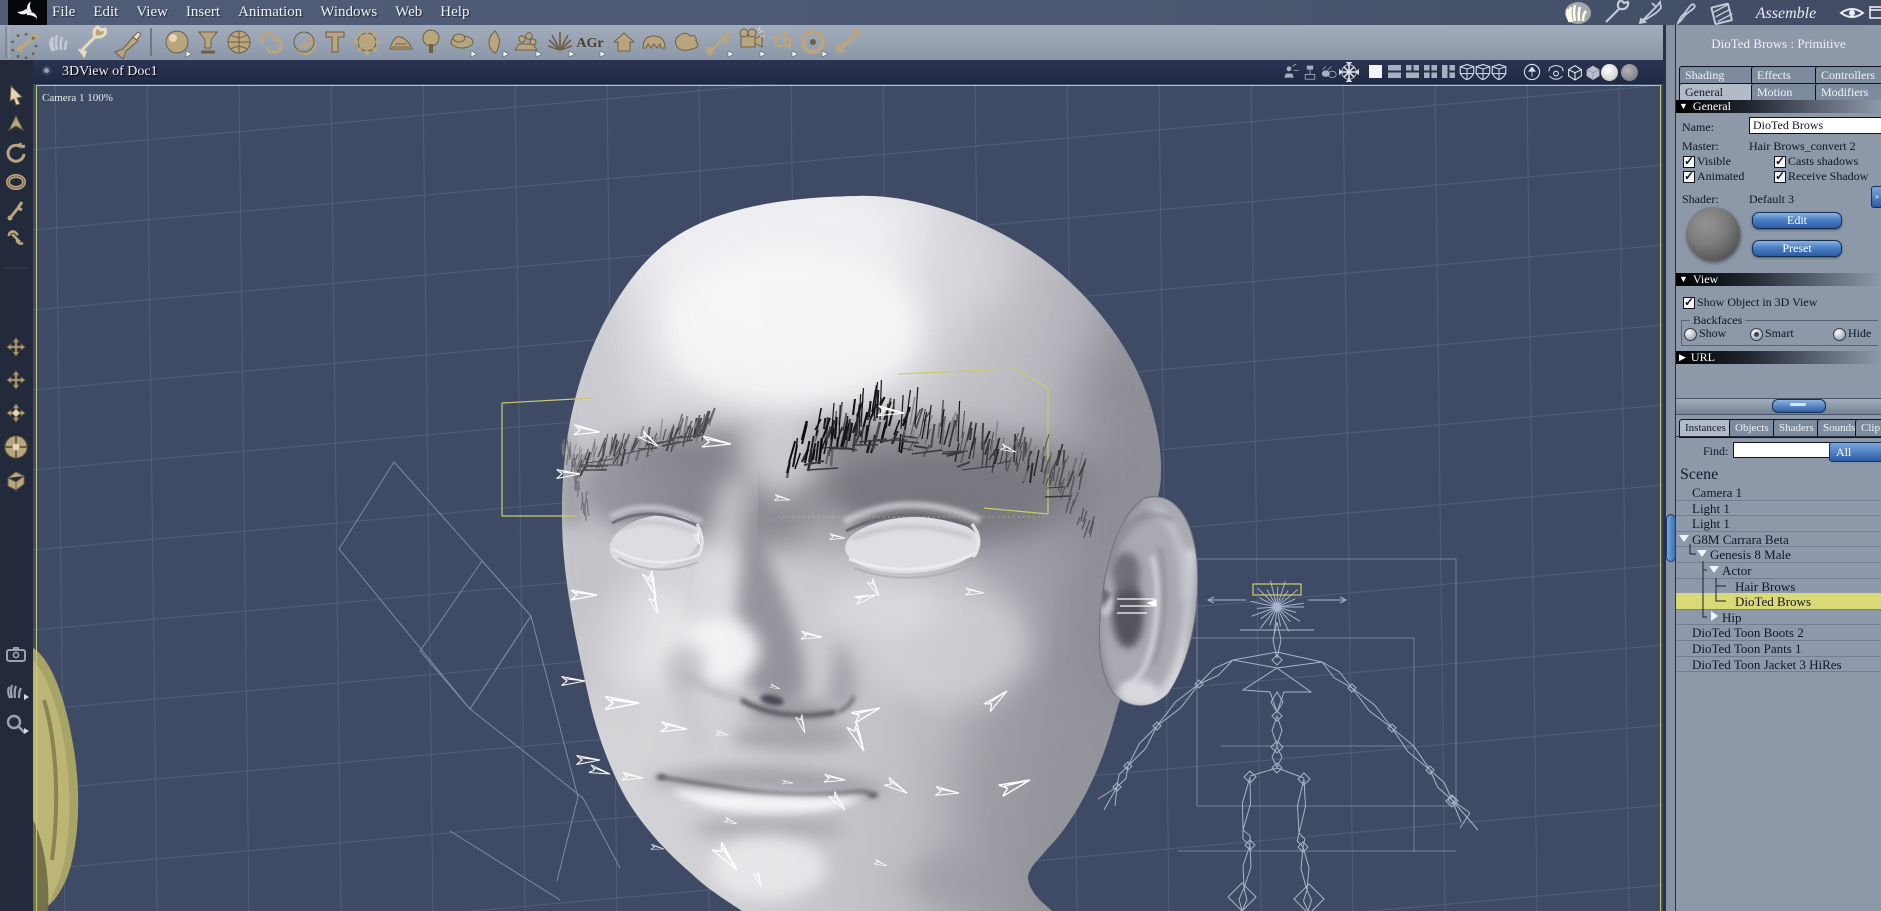  What do you see at coordinates (589, 43) in the screenshot?
I see `svg-text: AGr` at bounding box center [589, 43].